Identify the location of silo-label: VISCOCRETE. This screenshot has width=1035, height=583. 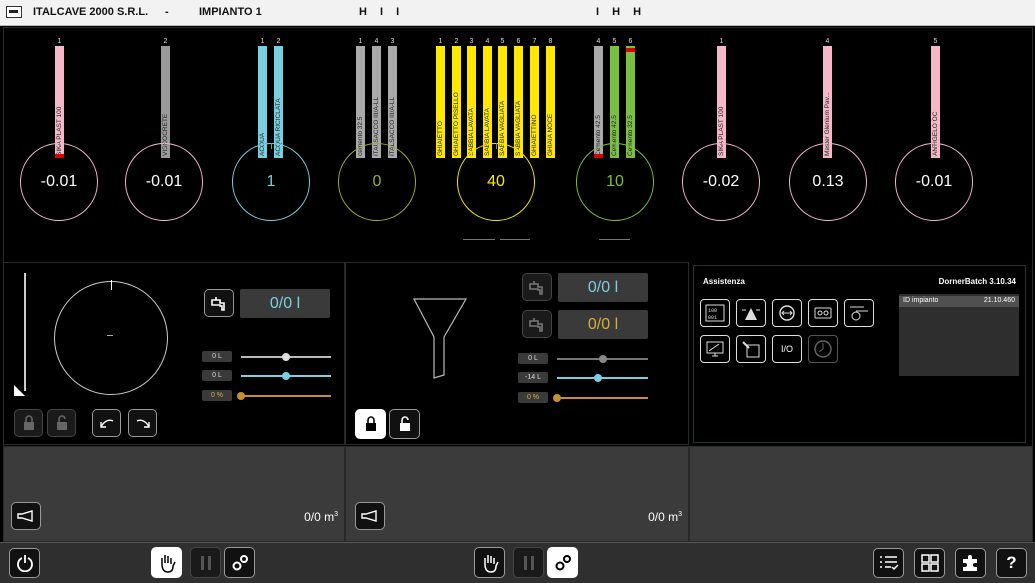
(165, 134).